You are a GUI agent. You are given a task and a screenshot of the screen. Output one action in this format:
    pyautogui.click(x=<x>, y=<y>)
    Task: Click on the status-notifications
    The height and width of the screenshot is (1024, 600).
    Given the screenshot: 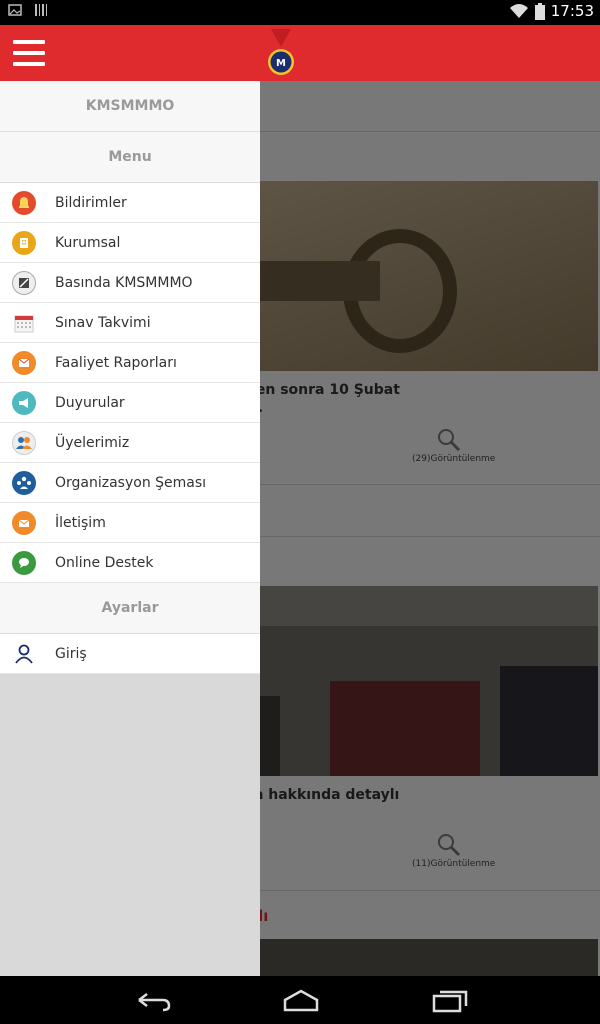 What is the action you would take?
    pyautogui.click(x=28, y=10)
    